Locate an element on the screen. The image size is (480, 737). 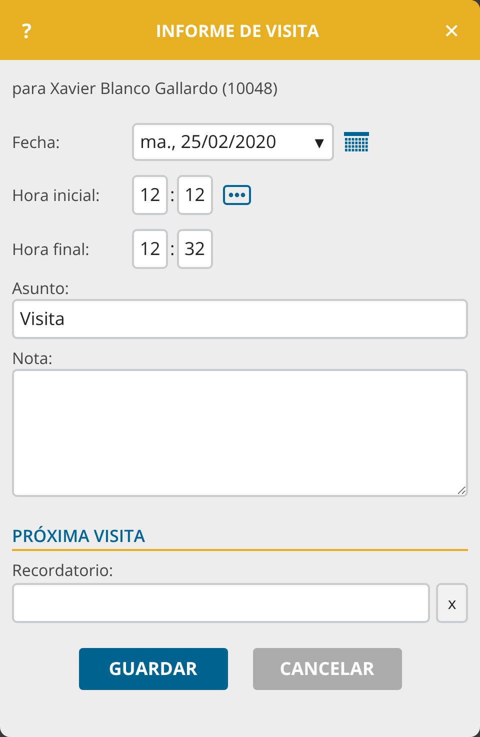
client-subtitle: para Xavier Blanco Gallardo (10048) is located at coordinates (145, 89).